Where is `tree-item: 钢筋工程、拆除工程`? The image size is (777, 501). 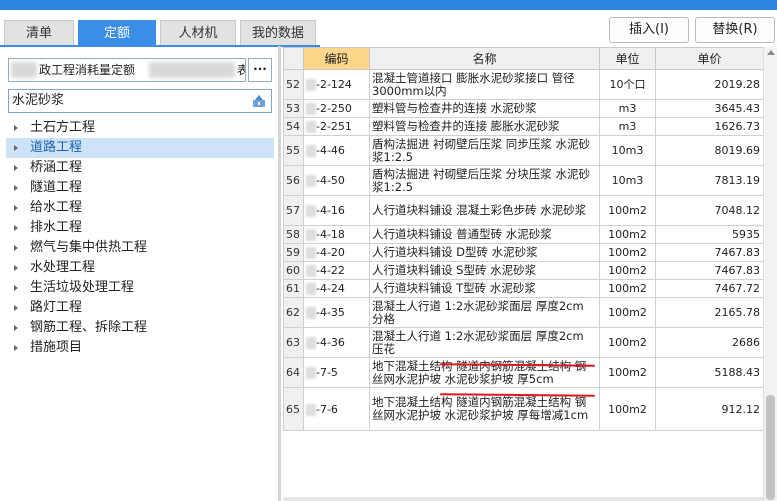 tree-item: 钢筋工程、拆除工程 is located at coordinates (140, 328).